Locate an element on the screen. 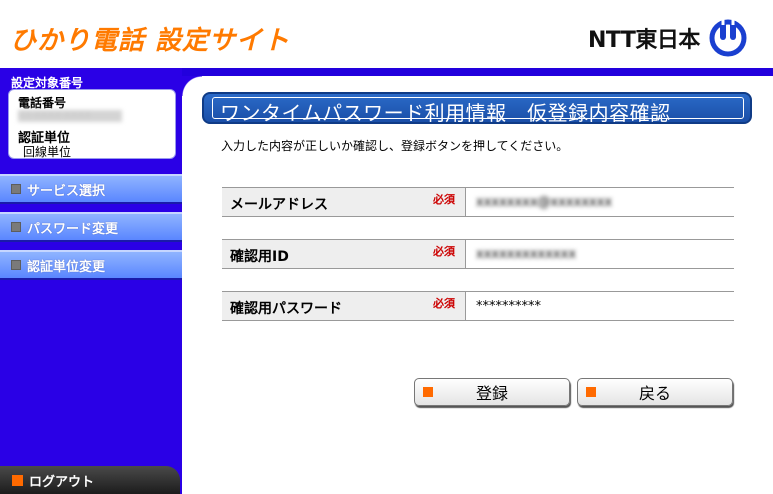 Image resolution: width=773 pixels, height=494 pixels. sidebar-item-password-change: パスワード変更 is located at coordinates (91, 227).